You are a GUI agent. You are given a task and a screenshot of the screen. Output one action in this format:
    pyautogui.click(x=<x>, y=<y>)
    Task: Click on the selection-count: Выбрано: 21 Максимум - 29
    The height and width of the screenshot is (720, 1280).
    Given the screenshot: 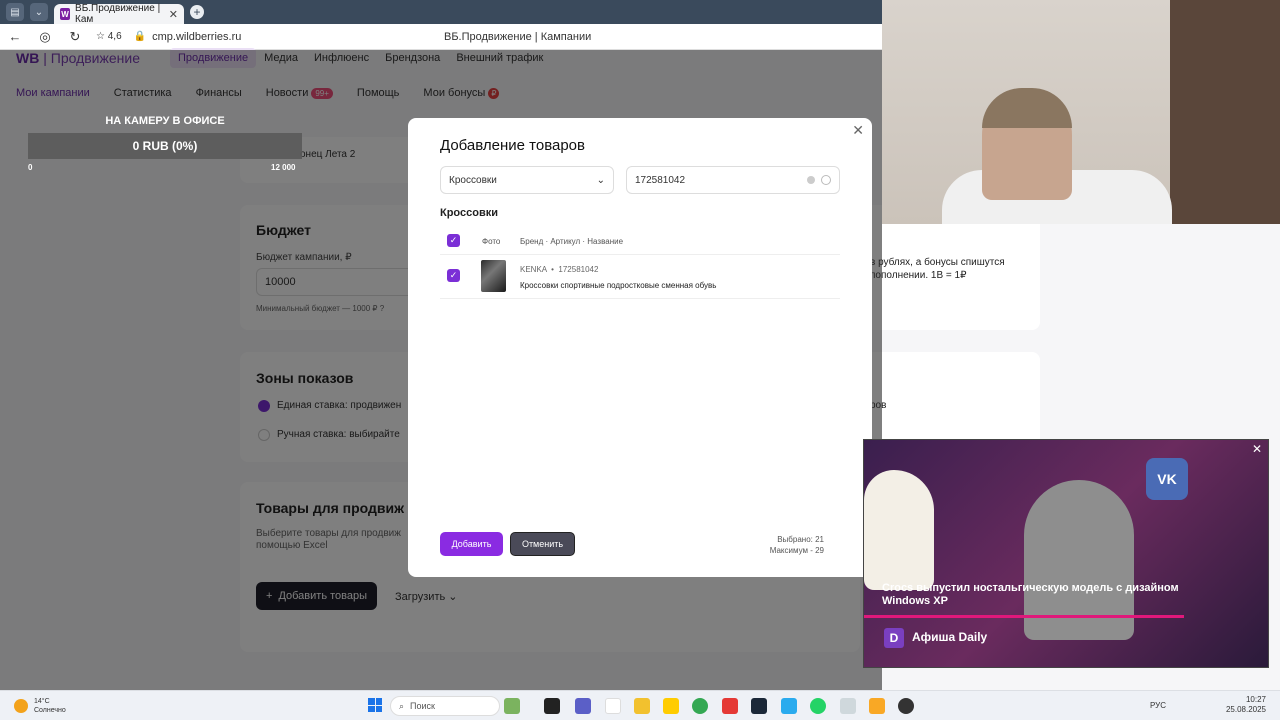 What is the action you would take?
    pyautogui.click(x=797, y=545)
    